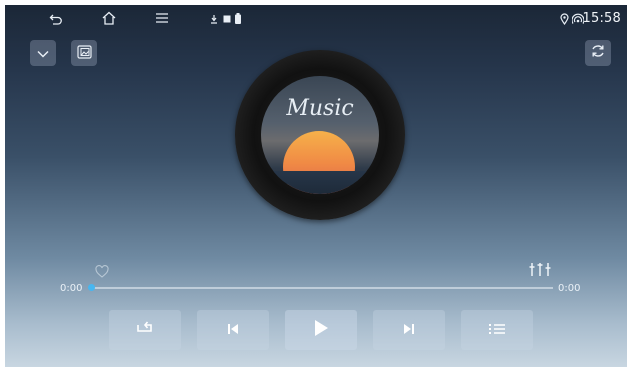  I want to click on menu-icon, so click(162, 18).